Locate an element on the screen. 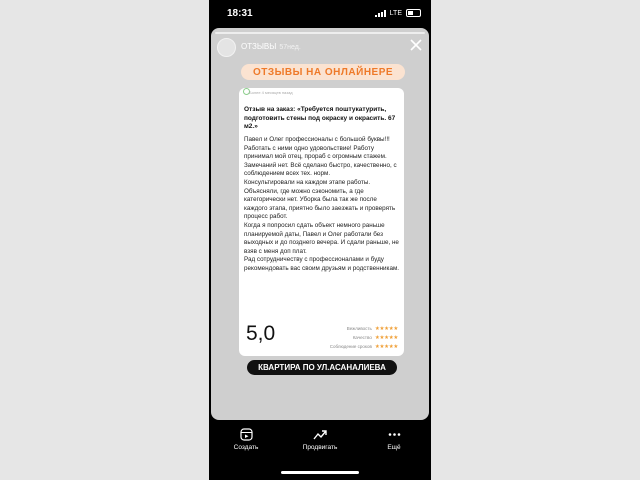 The height and width of the screenshot is (480, 640). criterion-row: Вежливость ★★★★★ is located at coordinates (343, 328).